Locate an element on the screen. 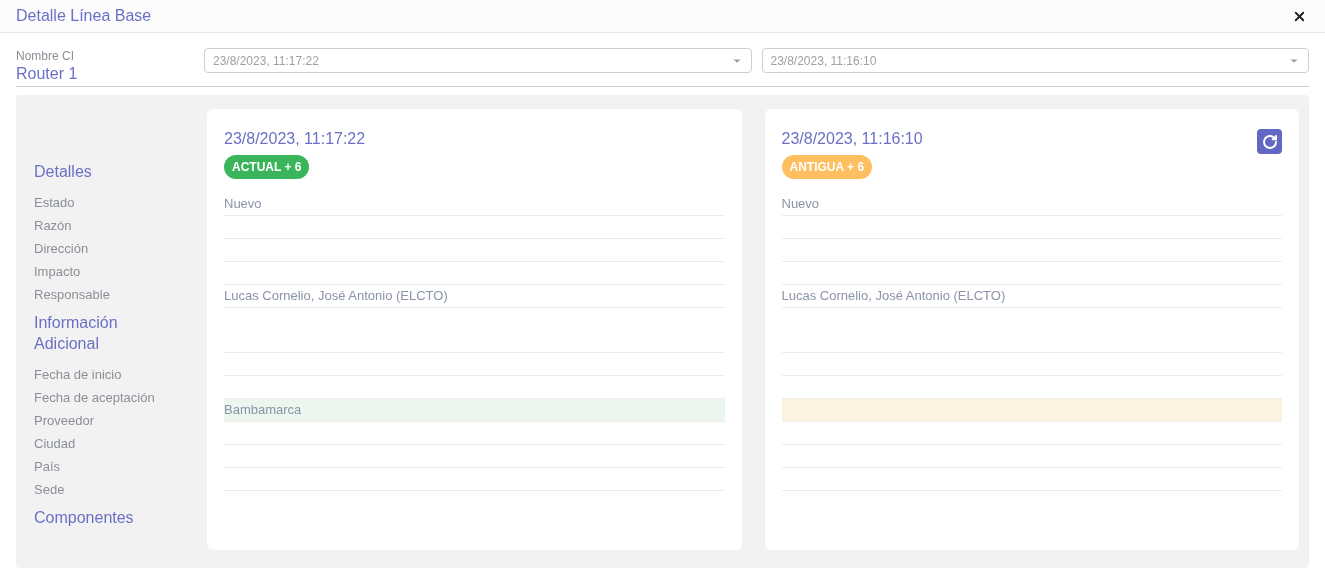  field-label: Nombre CI is located at coordinates (45, 56).